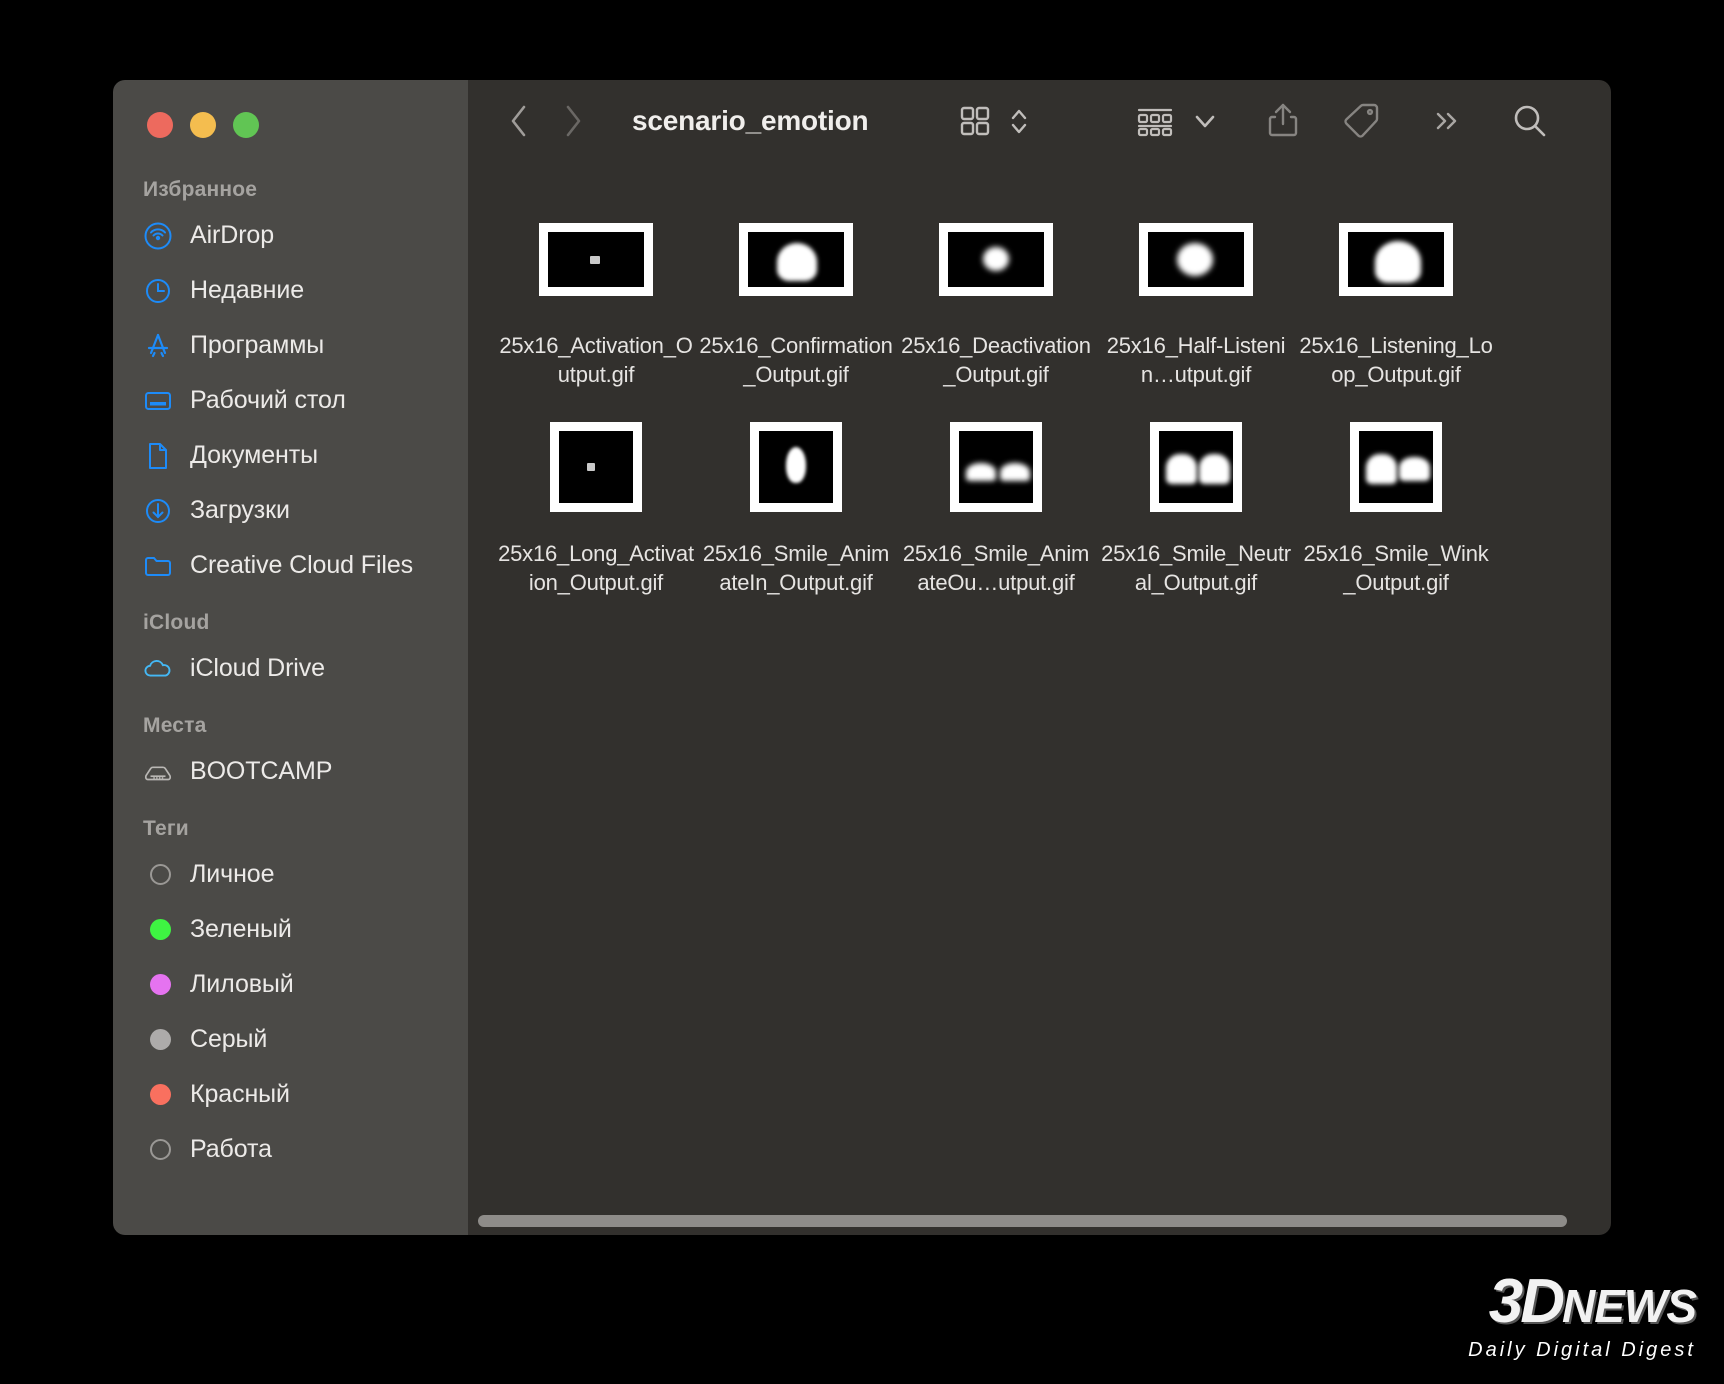 The height and width of the screenshot is (1384, 1724). I want to click on horizontal-scrollbar, so click(1039, 1221).